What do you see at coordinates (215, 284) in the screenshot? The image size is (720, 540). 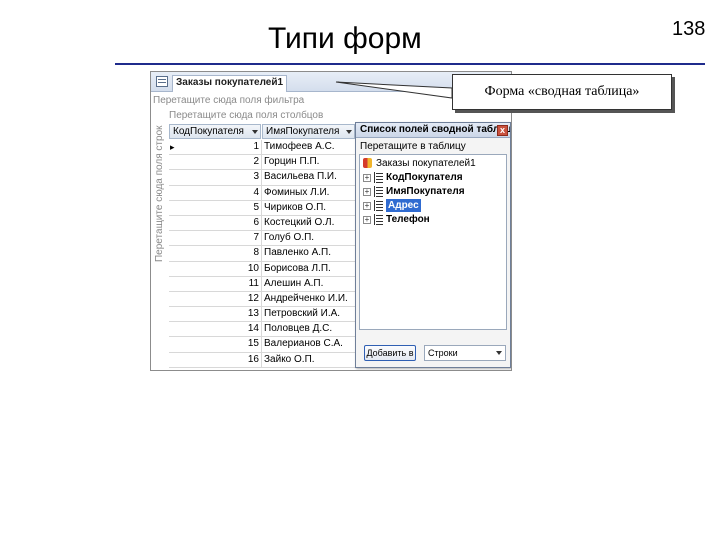 I see `cell-code: 11` at bounding box center [215, 284].